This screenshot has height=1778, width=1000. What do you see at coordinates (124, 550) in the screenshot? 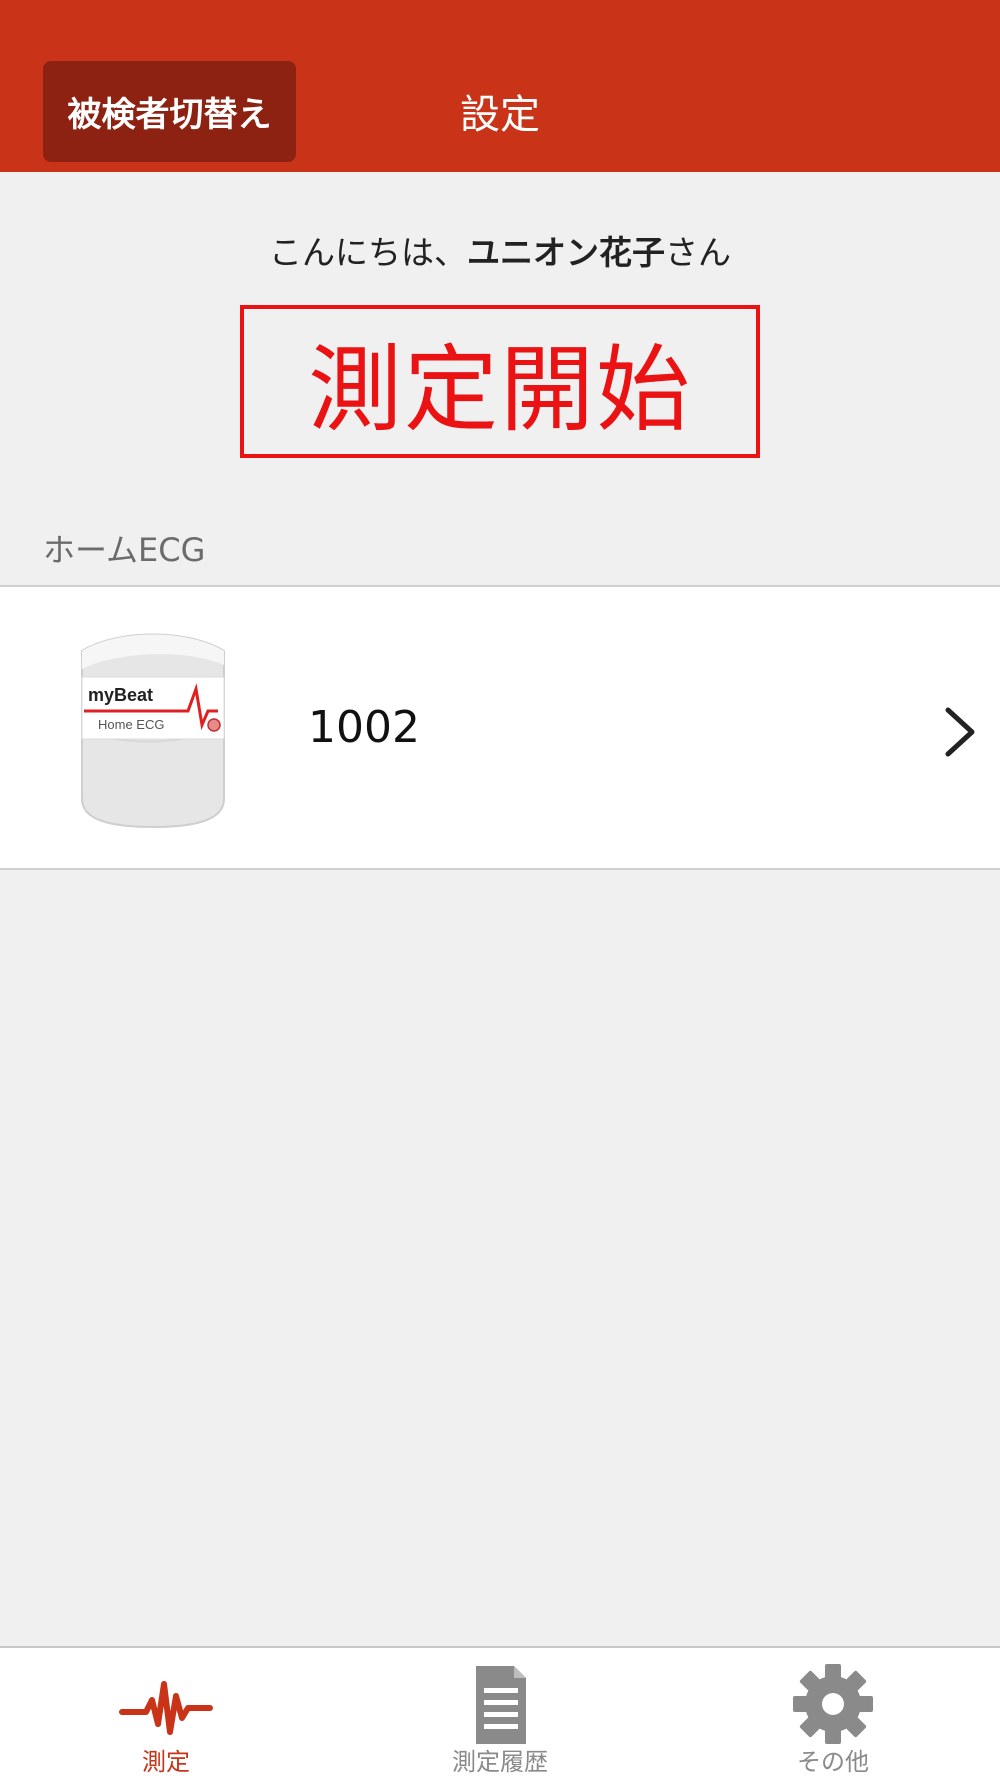
I see `section-label-home-ecg: ホームECG` at bounding box center [124, 550].